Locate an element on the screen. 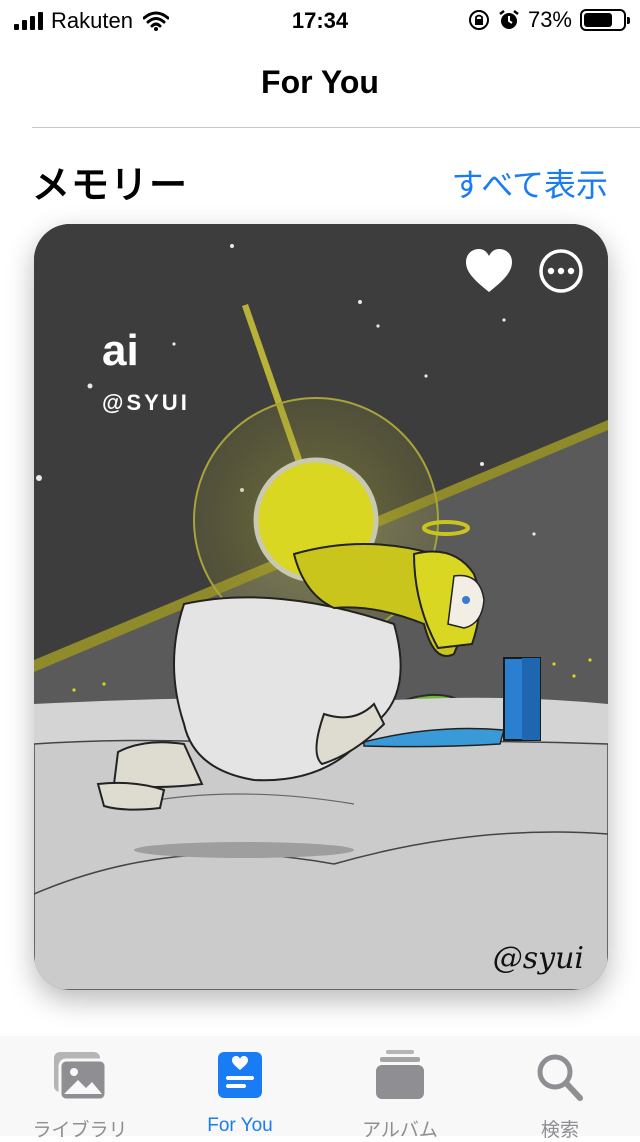 This screenshot has width=640, height=1142. alarm-icon is located at coordinates (509, 19).